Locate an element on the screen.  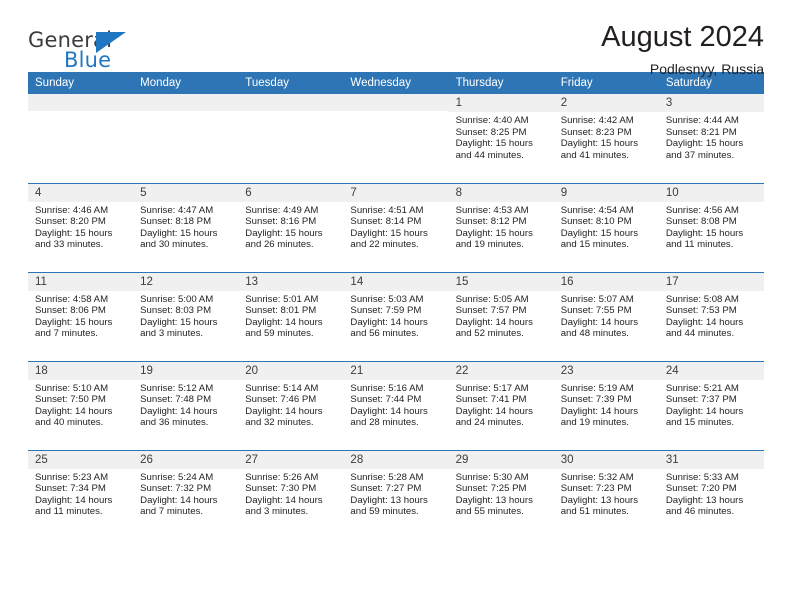
day-number: 1 is located at coordinates (501, 103).